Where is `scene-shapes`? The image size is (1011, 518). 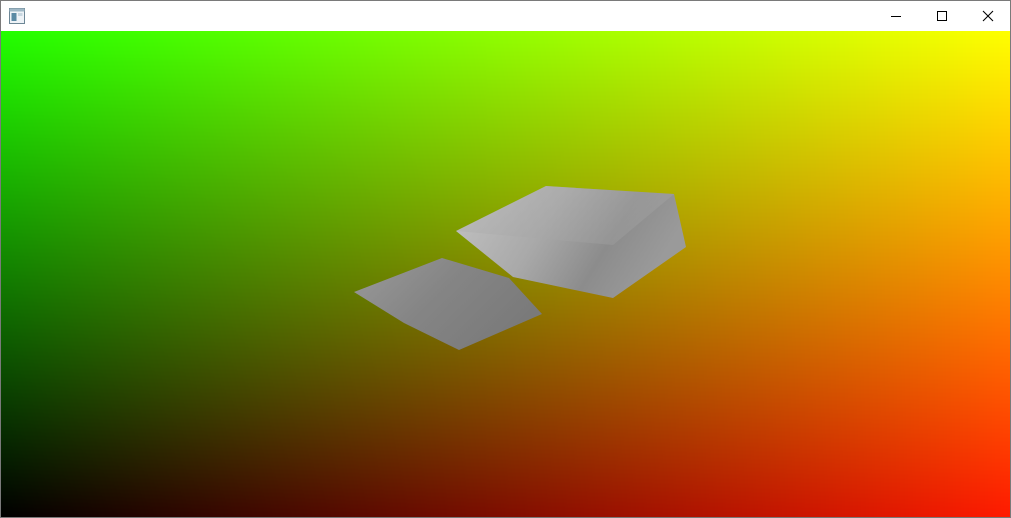 scene-shapes is located at coordinates (520, 268).